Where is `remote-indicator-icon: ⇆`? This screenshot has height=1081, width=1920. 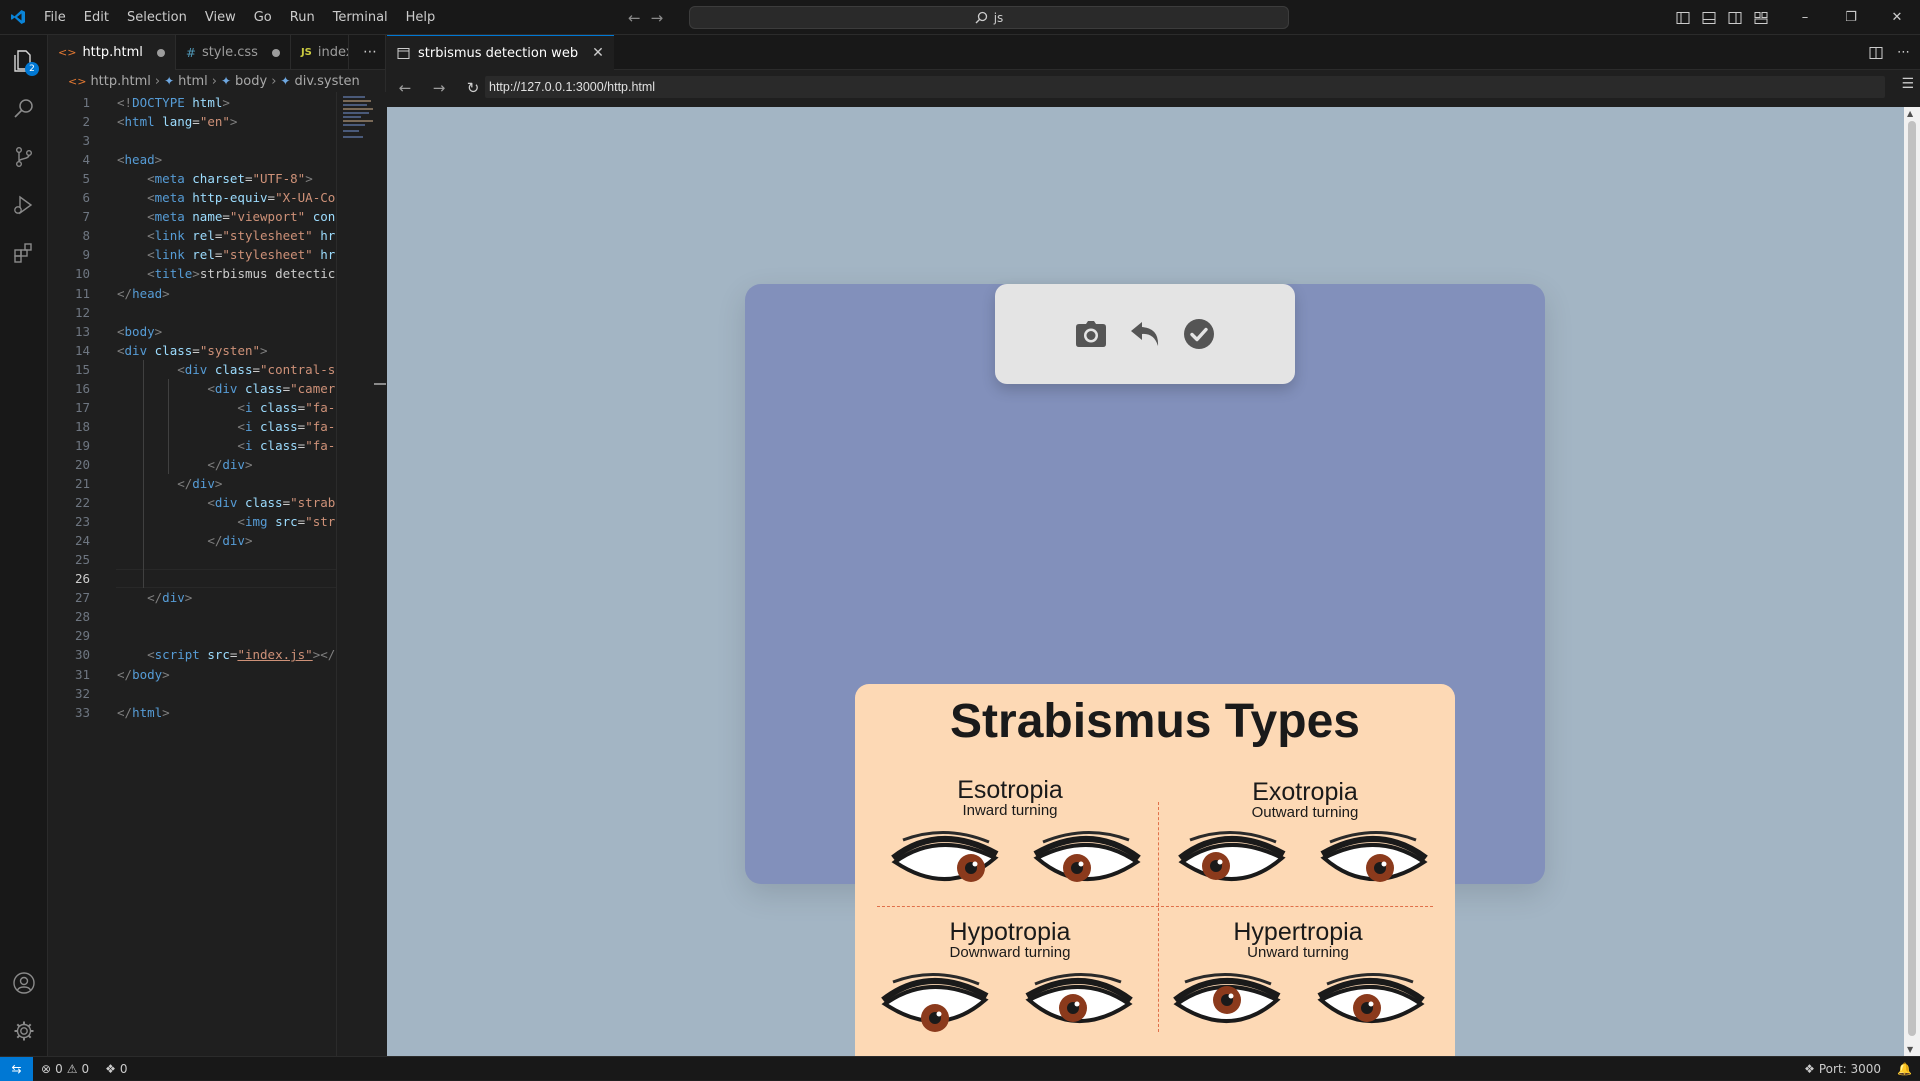 remote-indicator-icon: ⇆ is located at coordinates (16, 1068).